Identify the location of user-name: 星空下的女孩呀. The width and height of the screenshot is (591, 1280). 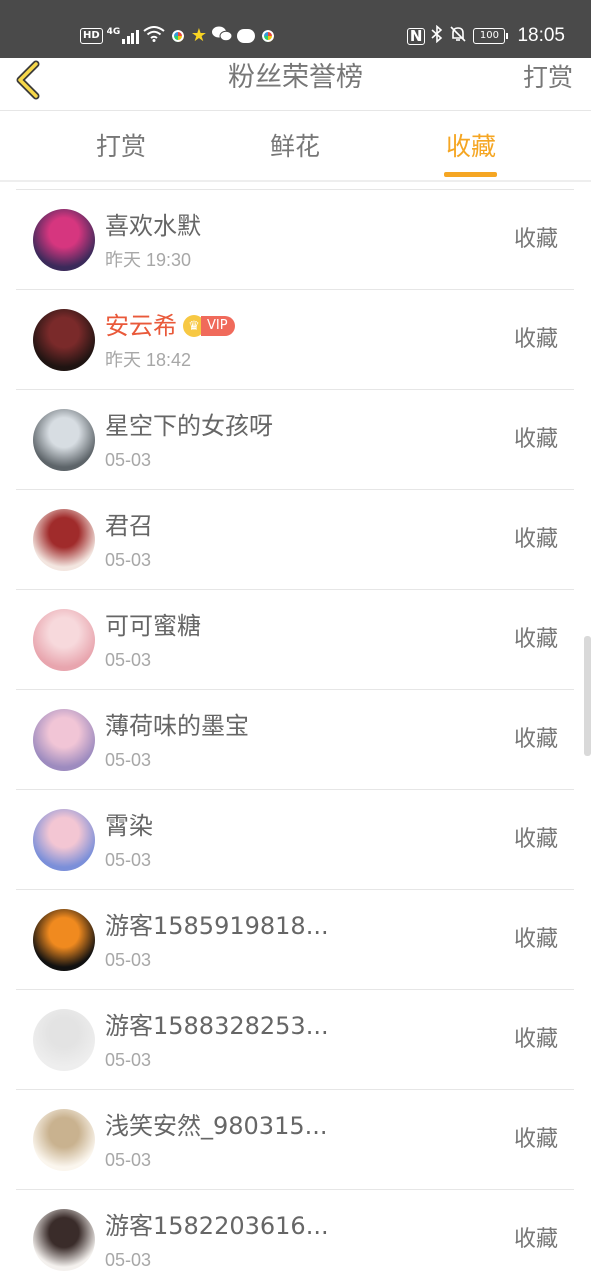
(189, 426).